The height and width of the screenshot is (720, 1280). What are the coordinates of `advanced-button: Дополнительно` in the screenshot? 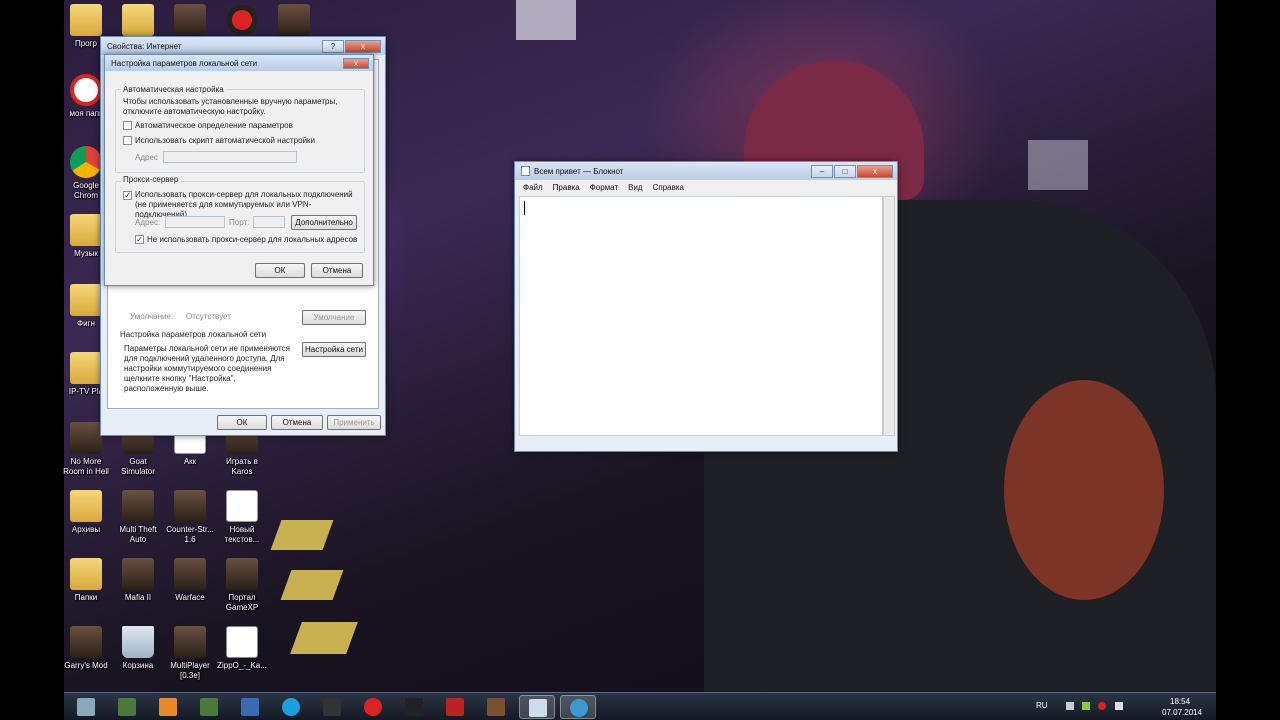 It's located at (324, 222).